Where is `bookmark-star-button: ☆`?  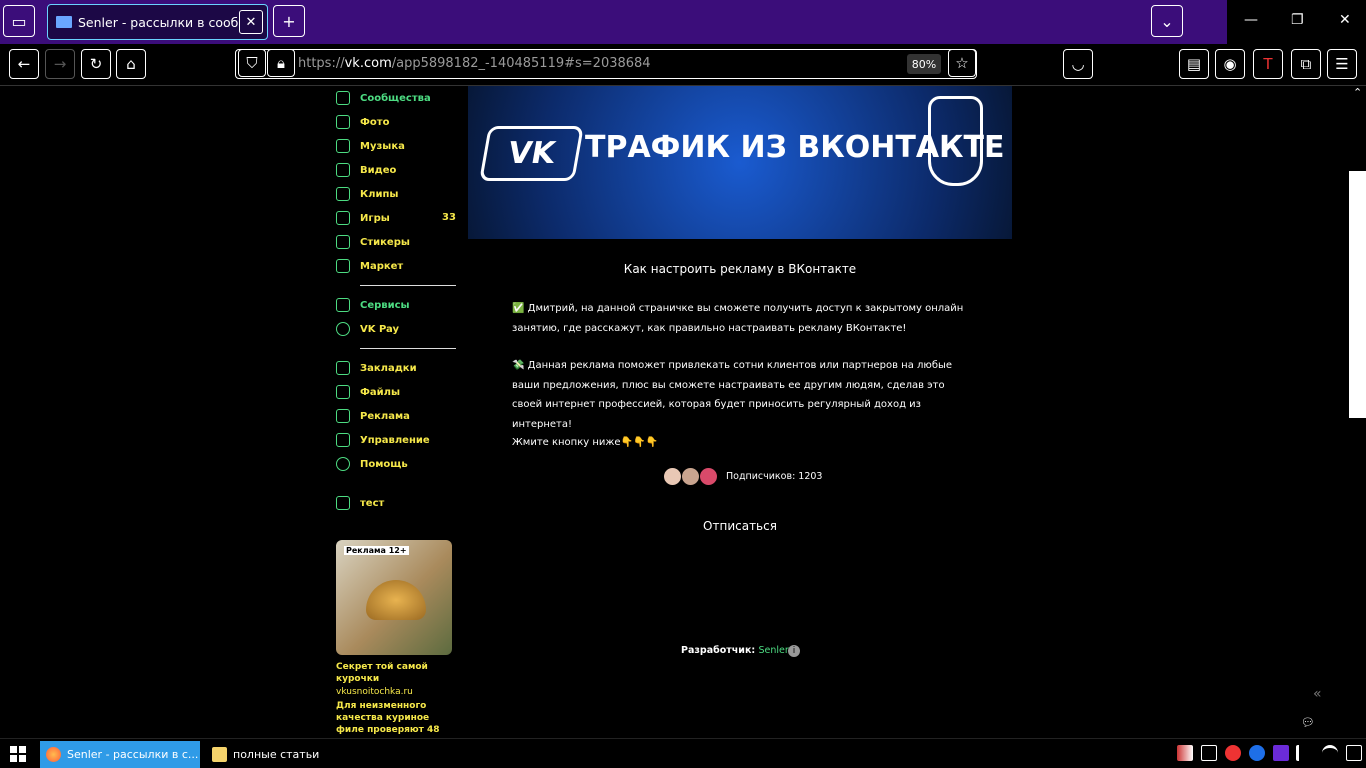
bookmark-star-button: ☆ is located at coordinates (962, 63).